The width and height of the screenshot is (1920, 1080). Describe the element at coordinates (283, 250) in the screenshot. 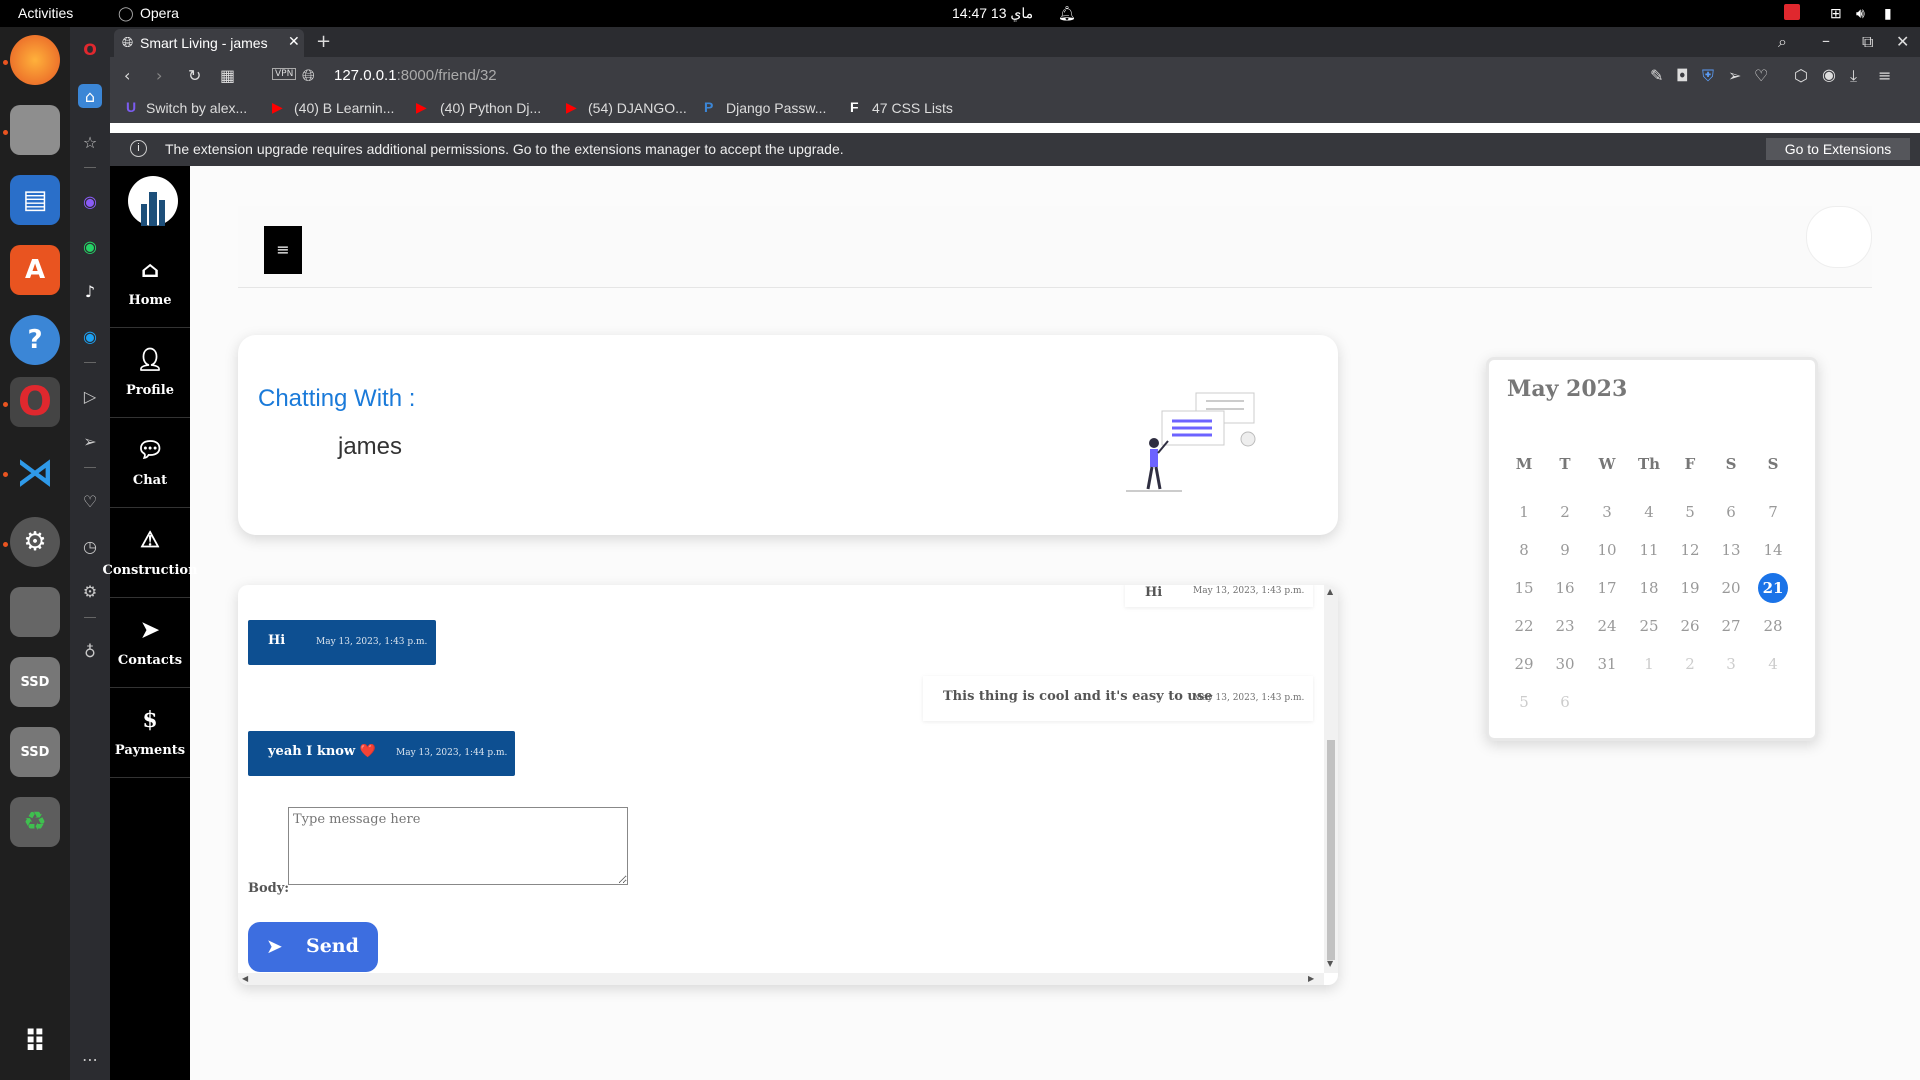

I see `hamburger-menu-icon: ≡` at that location.